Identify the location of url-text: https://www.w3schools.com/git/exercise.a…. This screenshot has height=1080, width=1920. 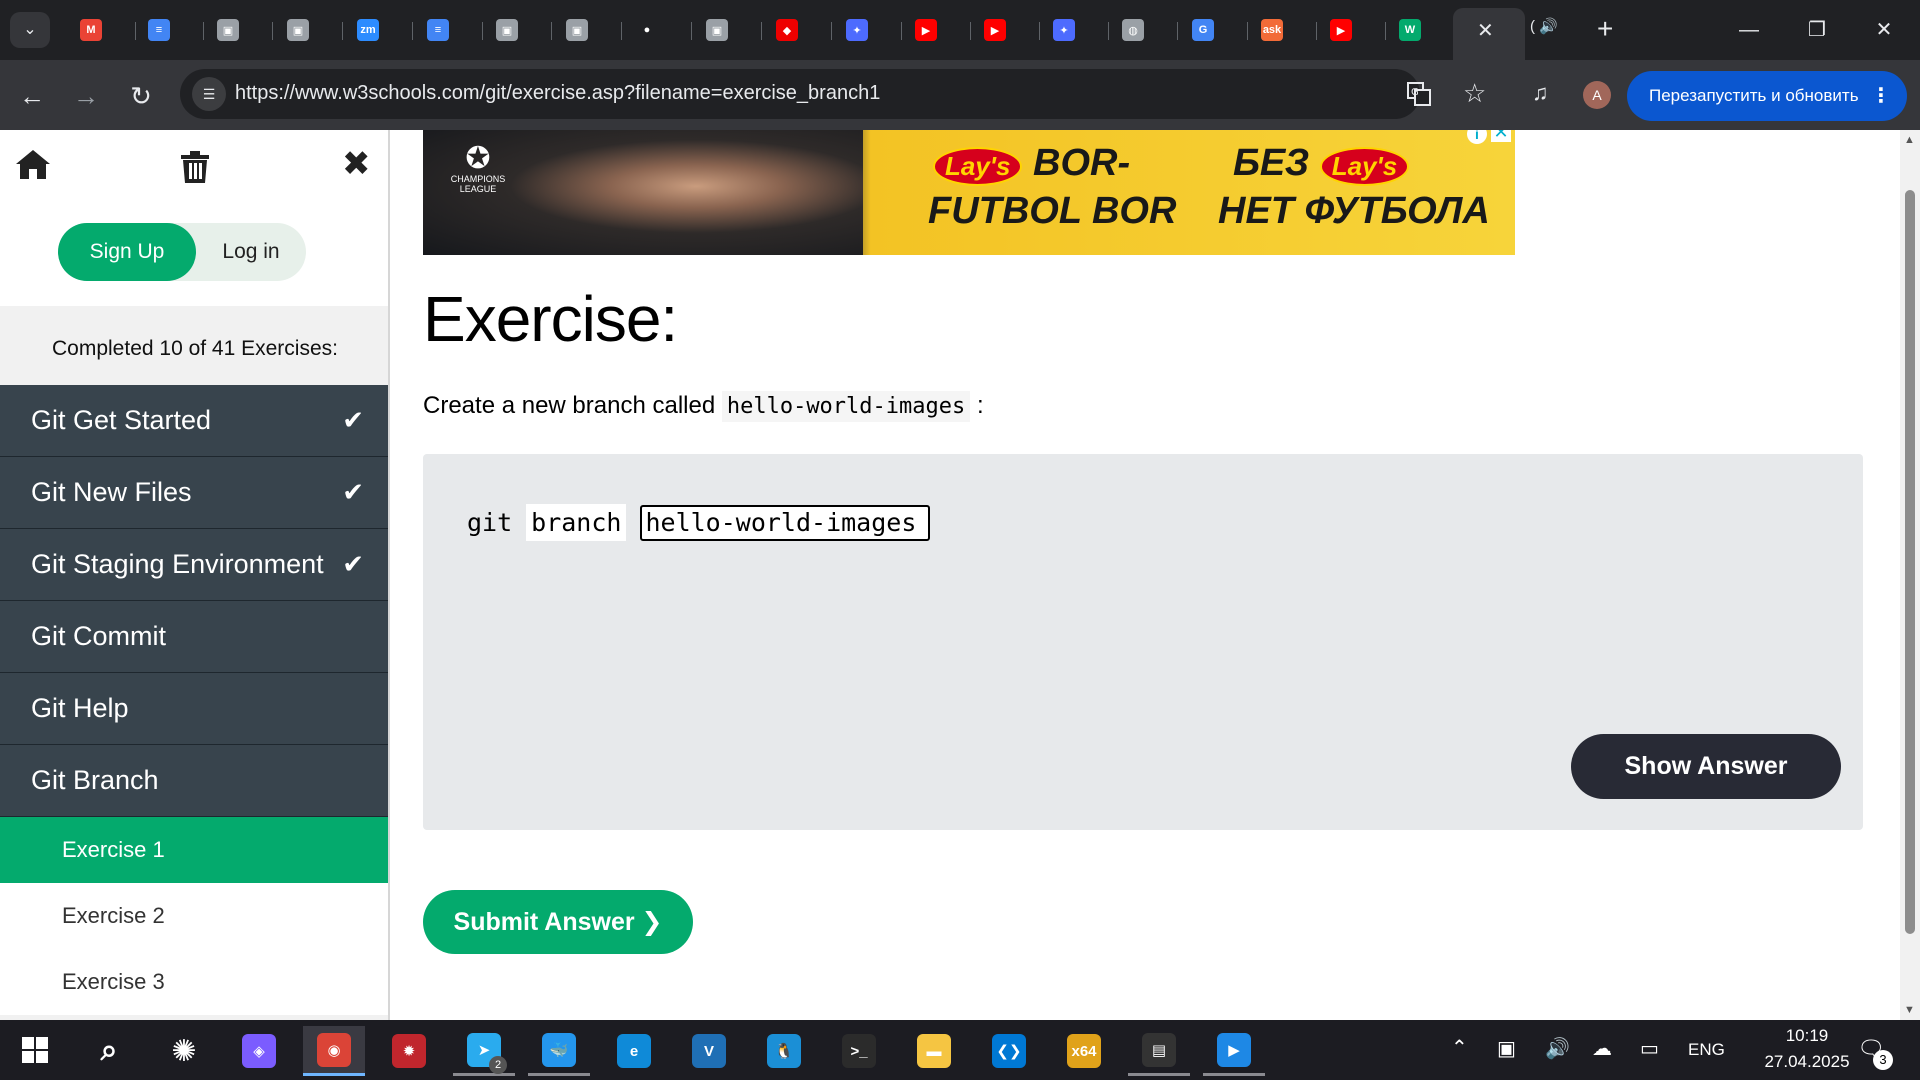
(557, 93).